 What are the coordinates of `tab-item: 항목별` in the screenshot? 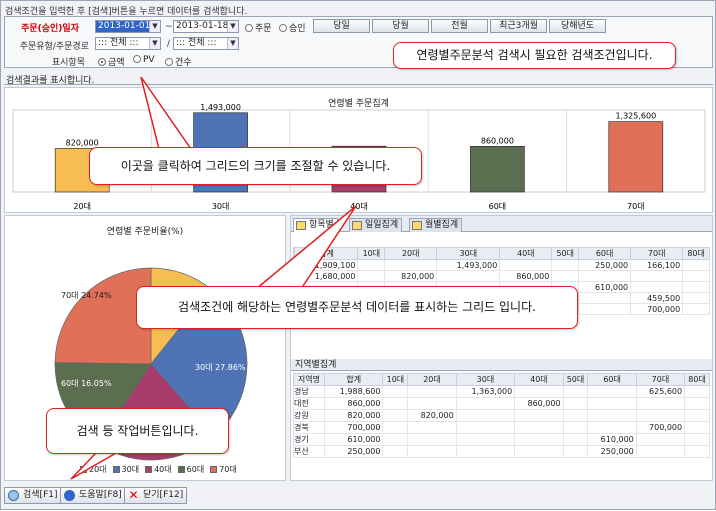 It's located at (315, 225).